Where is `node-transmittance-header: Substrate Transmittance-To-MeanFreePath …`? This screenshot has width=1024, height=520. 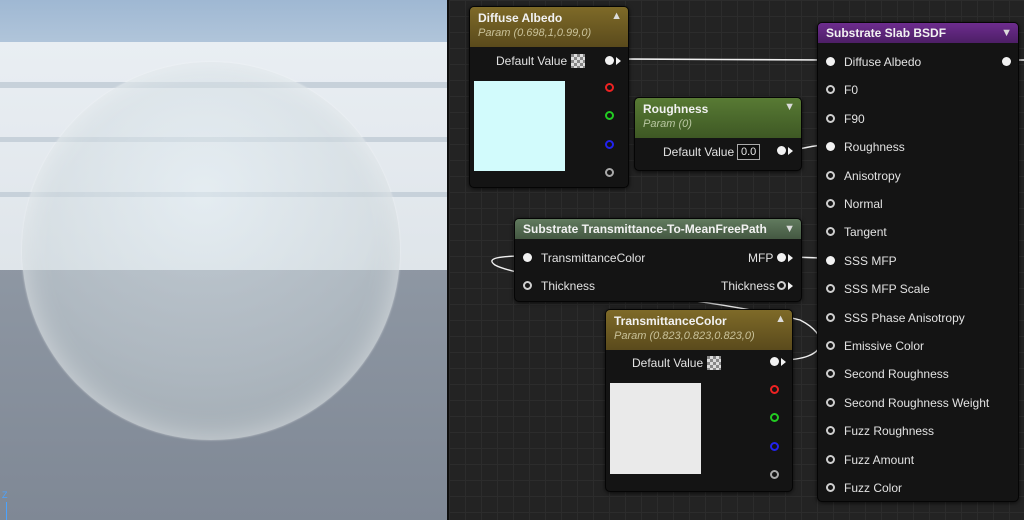 node-transmittance-header: Substrate Transmittance-To-MeanFreePath … is located at coordinates (658, 229).